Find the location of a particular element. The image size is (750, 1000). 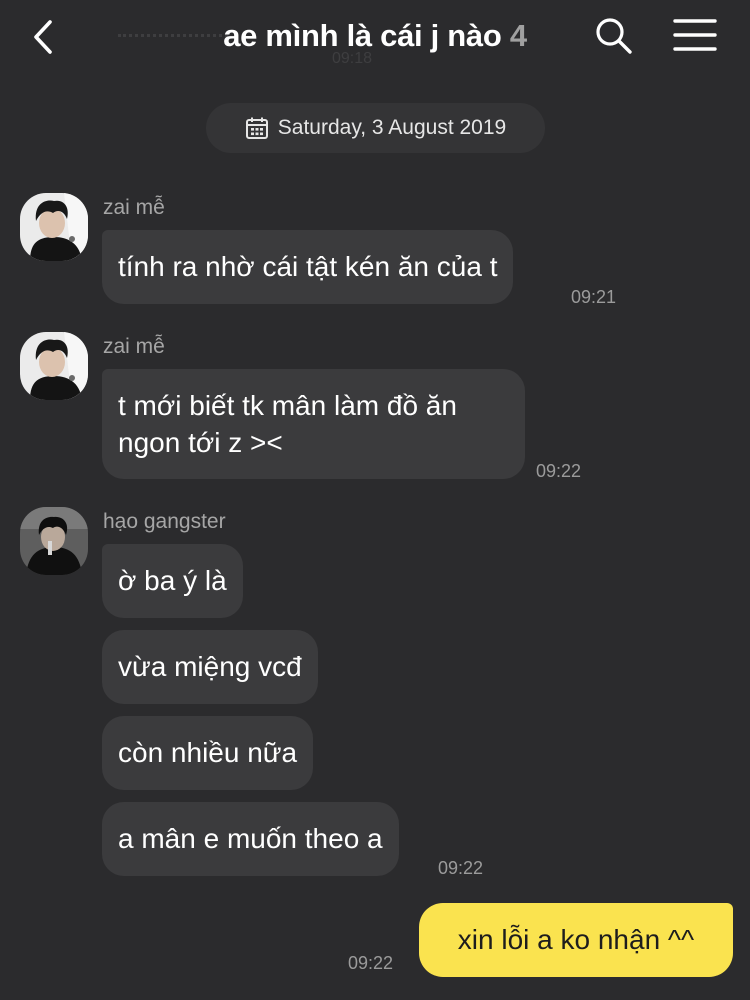

my-message-bubble: xin lỗi a ko nhận ^^ is located at coordinates (576, 940).